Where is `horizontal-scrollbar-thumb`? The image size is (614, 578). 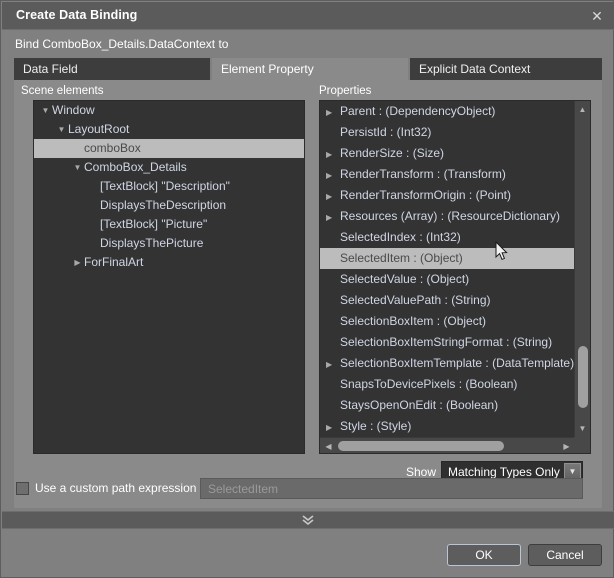
horizontal-scrollbar-thumb is located at coordinates (421, 446).